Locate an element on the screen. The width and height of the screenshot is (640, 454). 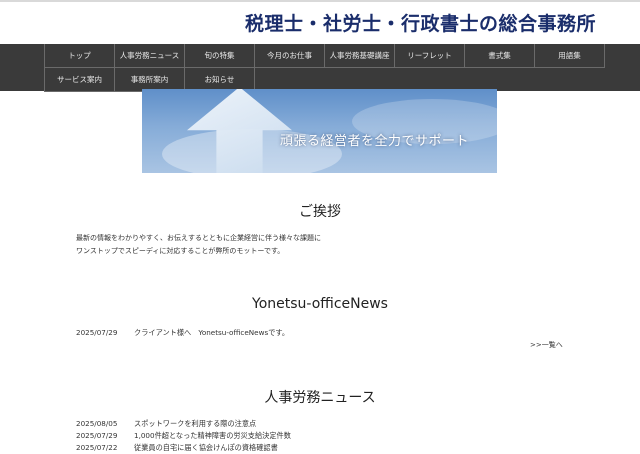
list-item: 2025/07/29 1,000件超となった精神障害の労災支給決定件数 is located at coordinates (183, 436).